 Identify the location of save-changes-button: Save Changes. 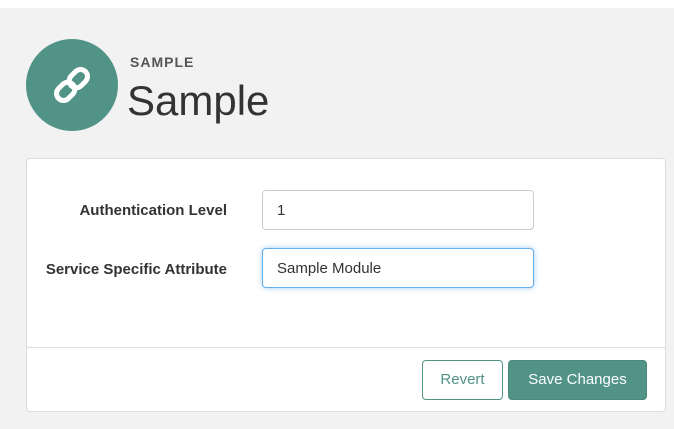
(577, 380).